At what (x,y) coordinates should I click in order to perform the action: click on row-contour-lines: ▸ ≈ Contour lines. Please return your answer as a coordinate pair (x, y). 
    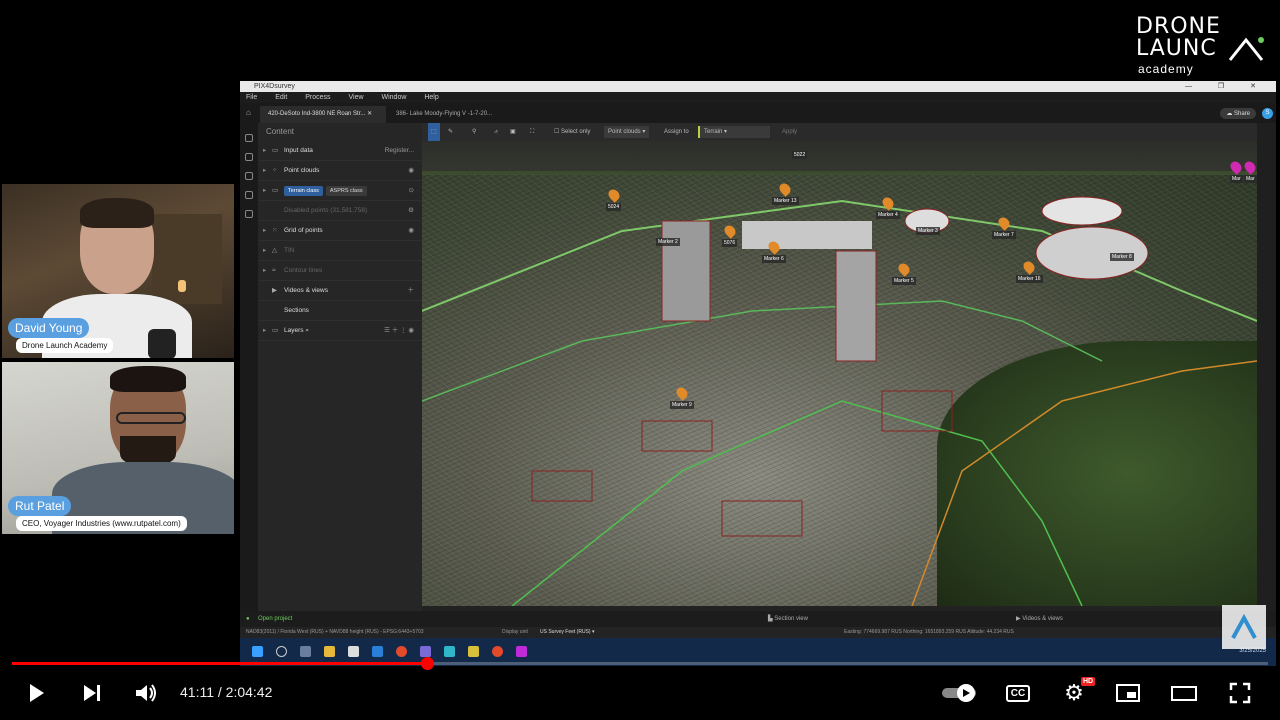
    Looking at the image, I should click on (340, 271).